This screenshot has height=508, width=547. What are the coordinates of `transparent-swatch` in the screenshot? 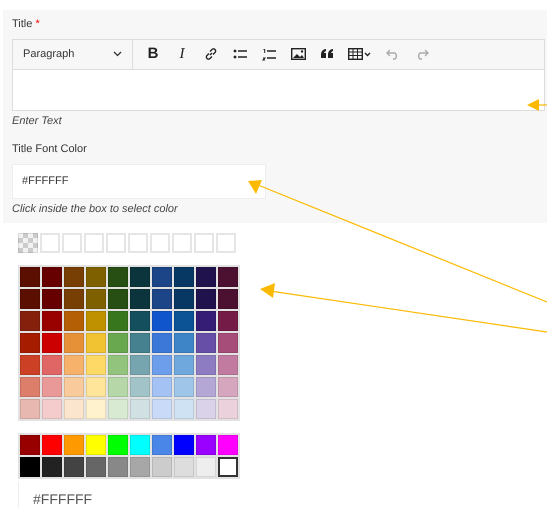 It's located at (28, 243).